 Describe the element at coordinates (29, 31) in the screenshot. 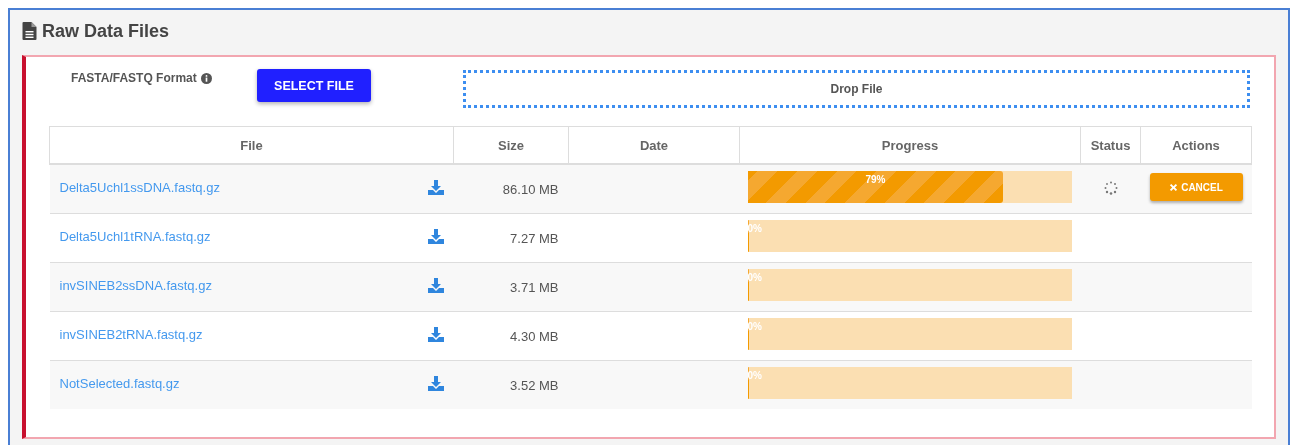

I see `document-icon` at that location.